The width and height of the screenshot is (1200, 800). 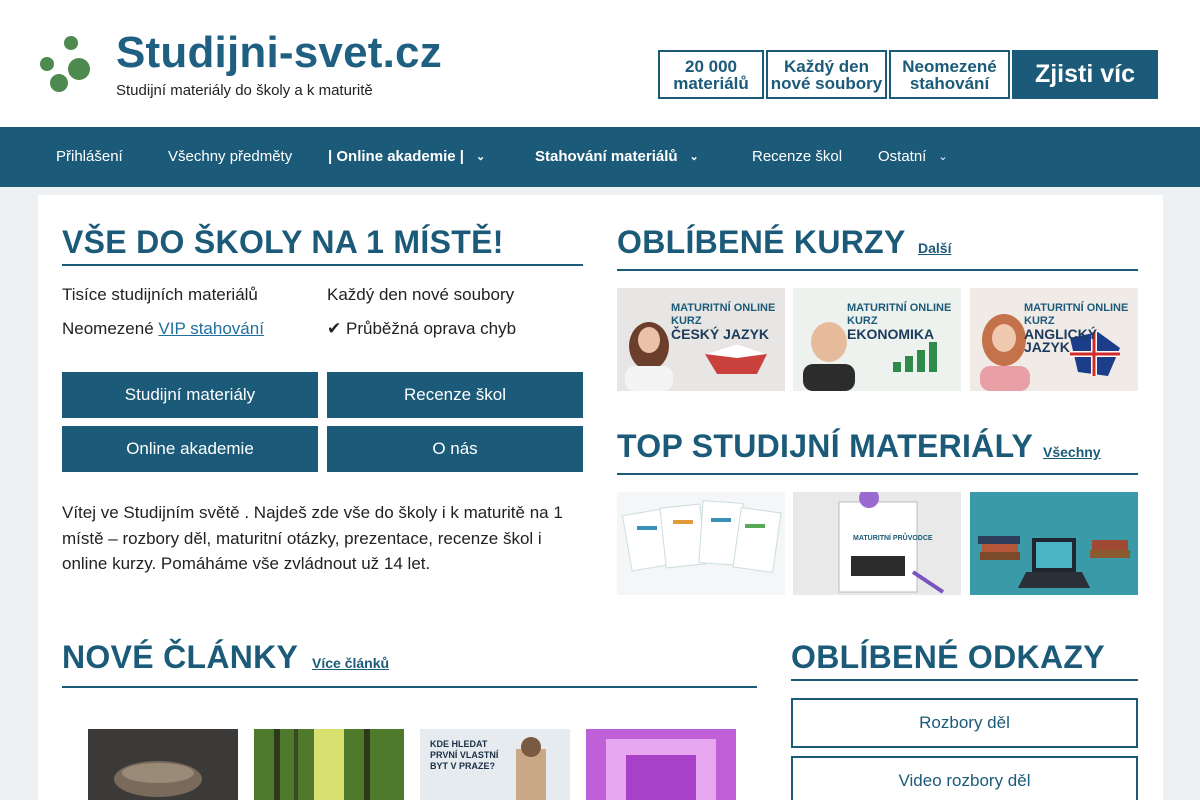 I want to click on nav-downloads: Stahování materiálů ⌄, so click(x=617, y=157).